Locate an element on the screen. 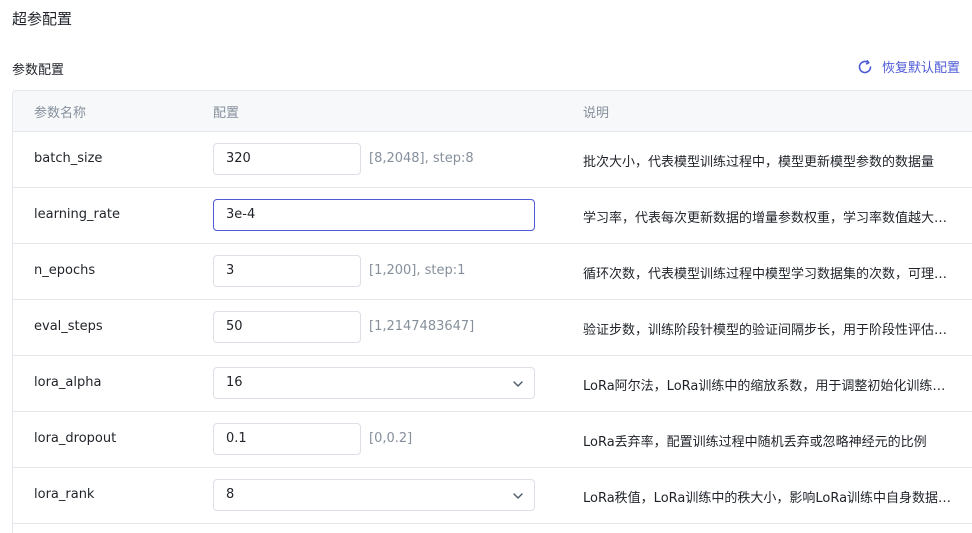  restore-defaults-button: 恢复默认配置 is located at coordinates (908, 66).